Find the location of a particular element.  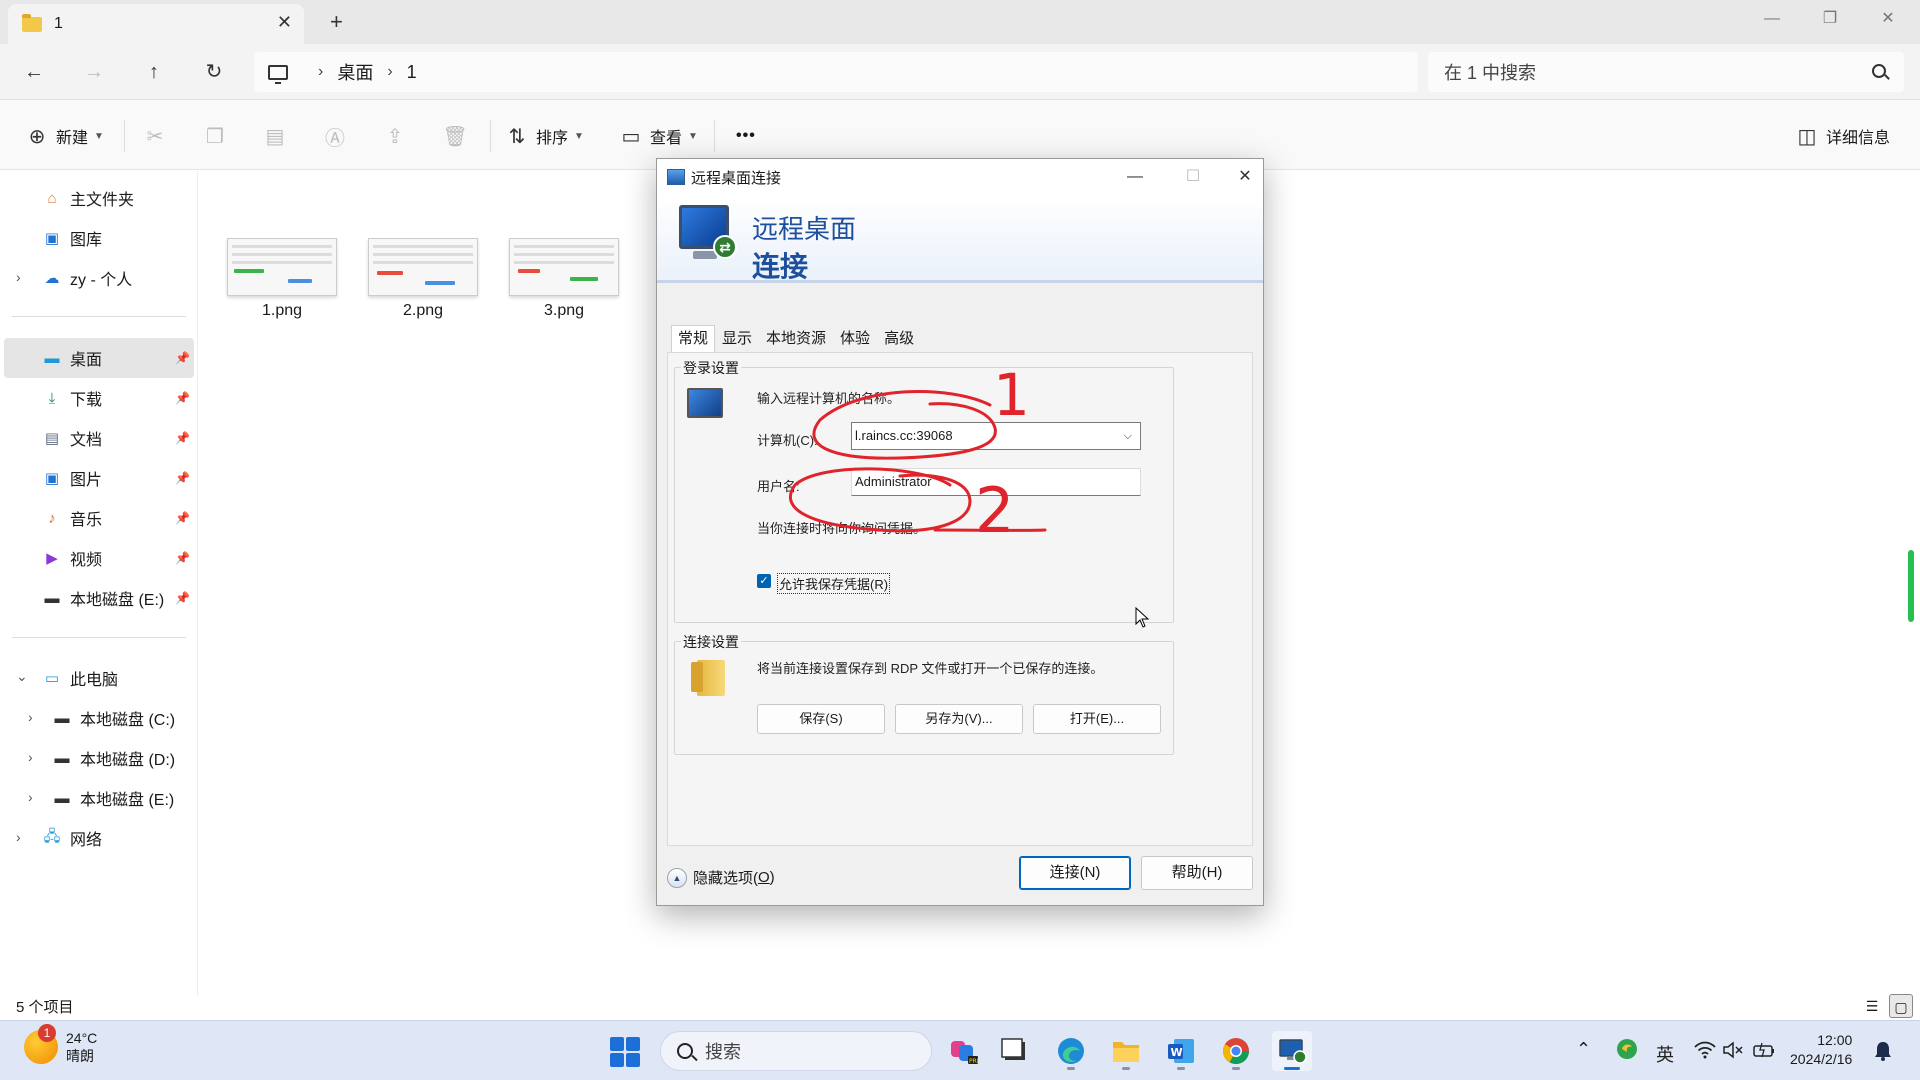

wifi-icon is located at coordinates (1705, 1052).